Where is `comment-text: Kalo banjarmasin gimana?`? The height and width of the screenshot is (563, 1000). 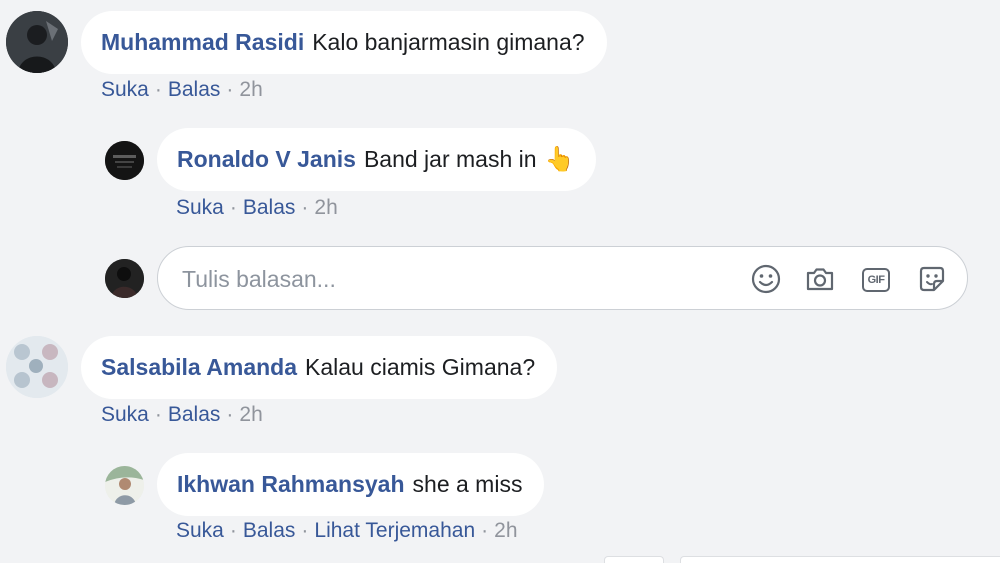
comment-text: Kalo banjarmasin gimana? is located at coordinates (448, 42).